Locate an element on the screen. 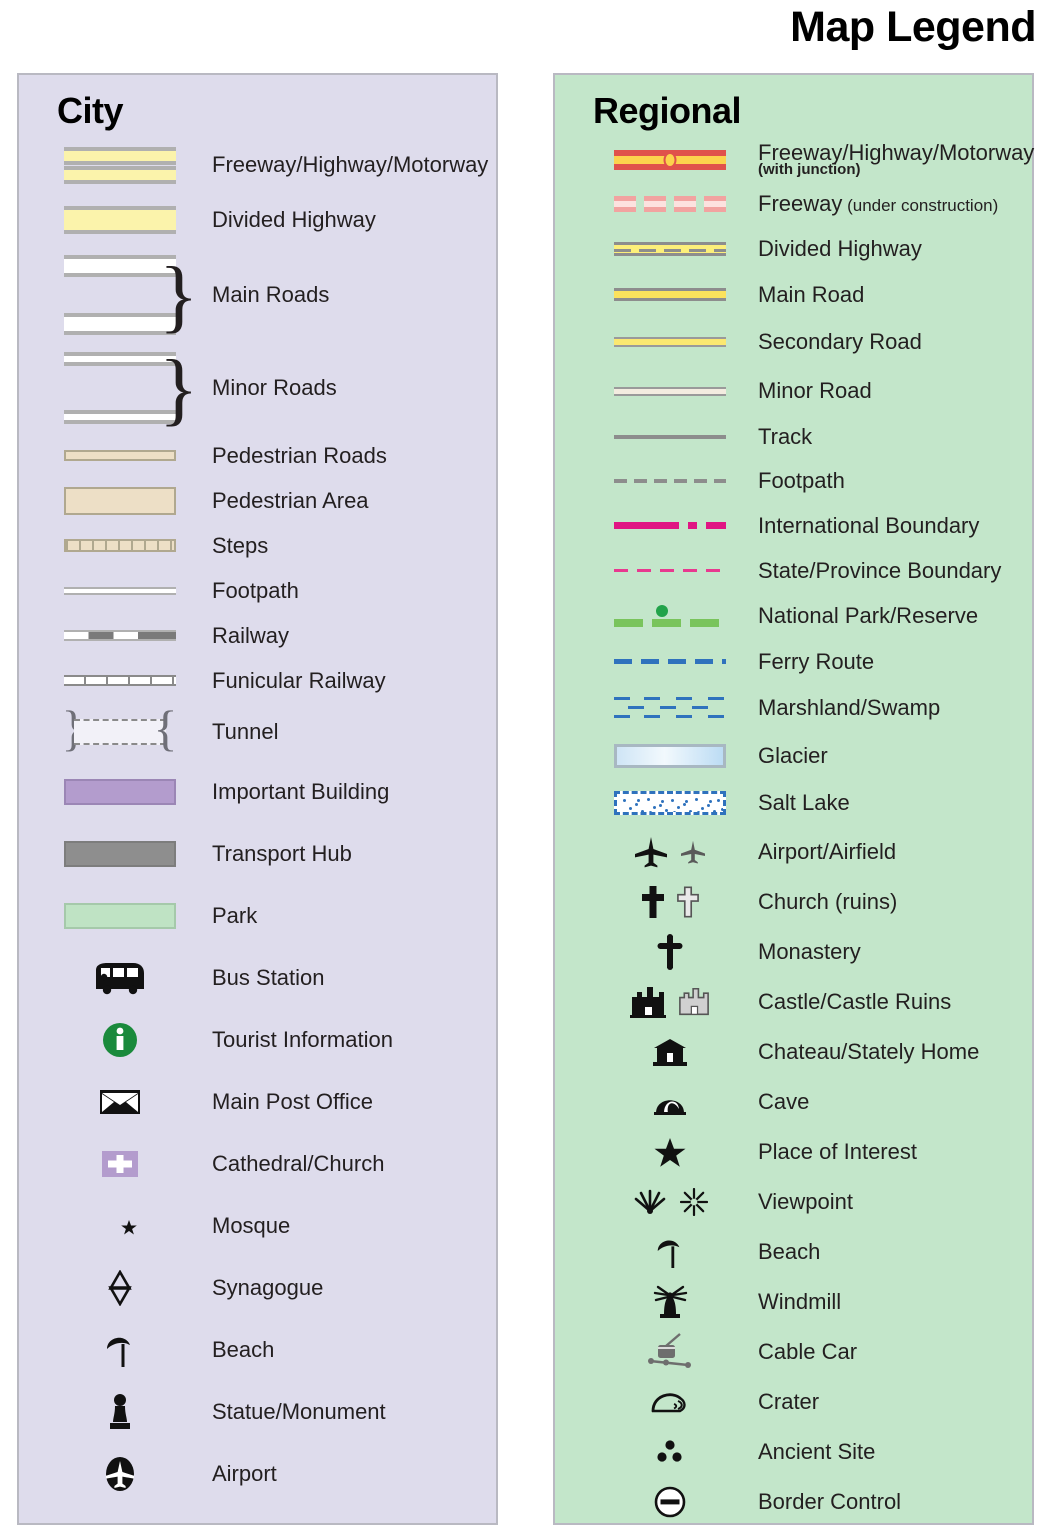 Image resolution: width=1050 pixels, height=1533 pixels. legend-row-regional-track: Track is located at coordinates (793, 437).